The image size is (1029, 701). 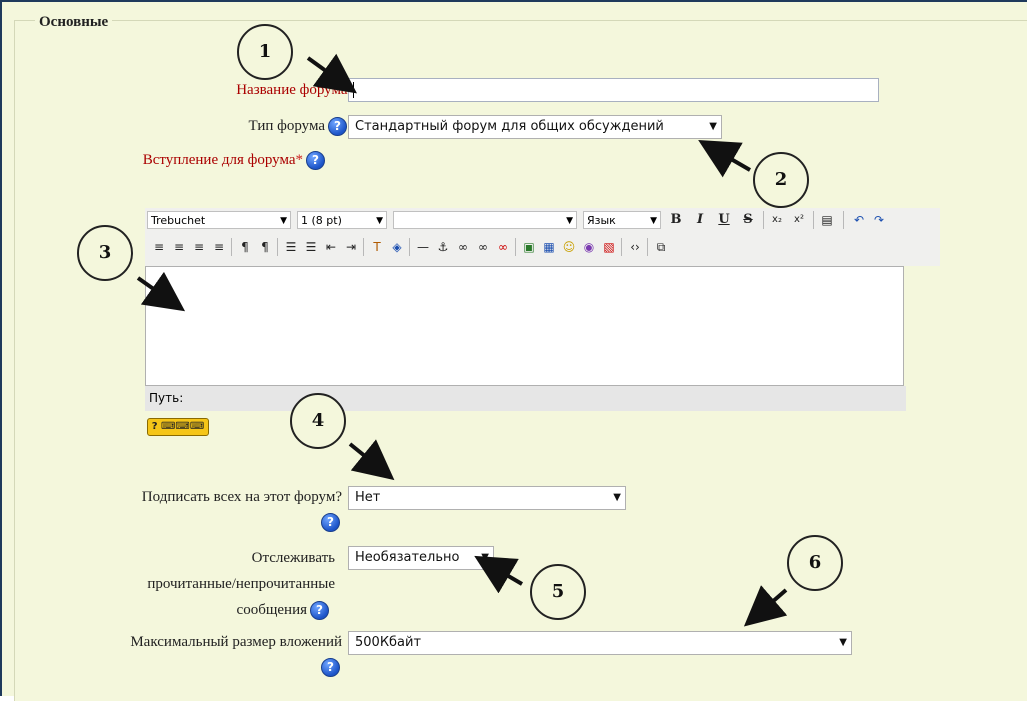 I want to click on callout-3: 3, so click(x=105, y=253).